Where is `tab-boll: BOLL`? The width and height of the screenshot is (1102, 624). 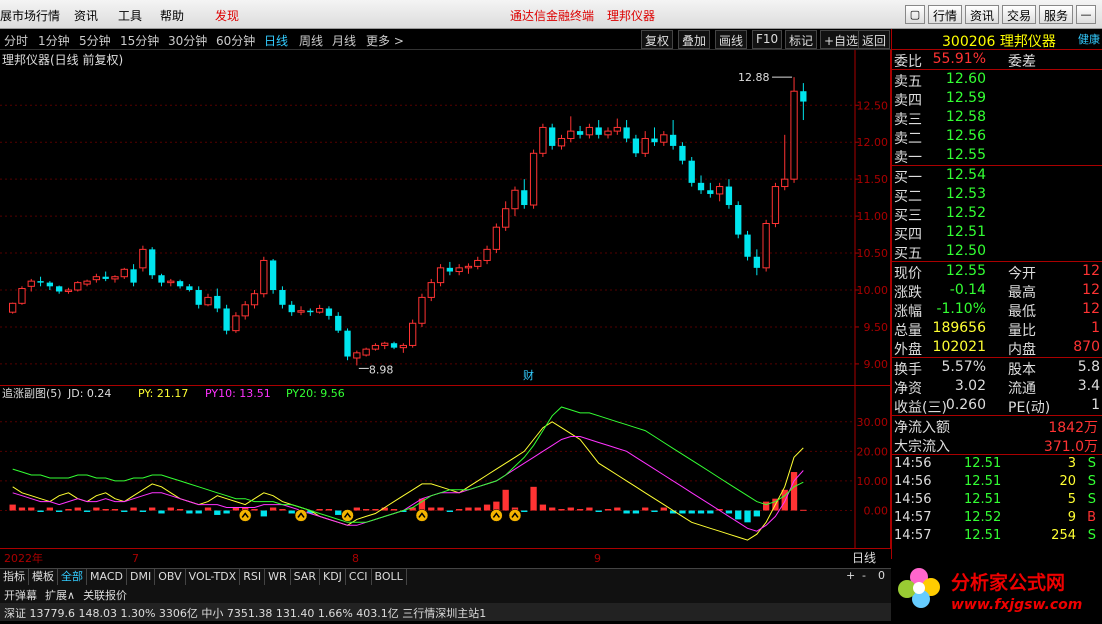
tab-boll: BOLL is located at coordinates (389, 577).